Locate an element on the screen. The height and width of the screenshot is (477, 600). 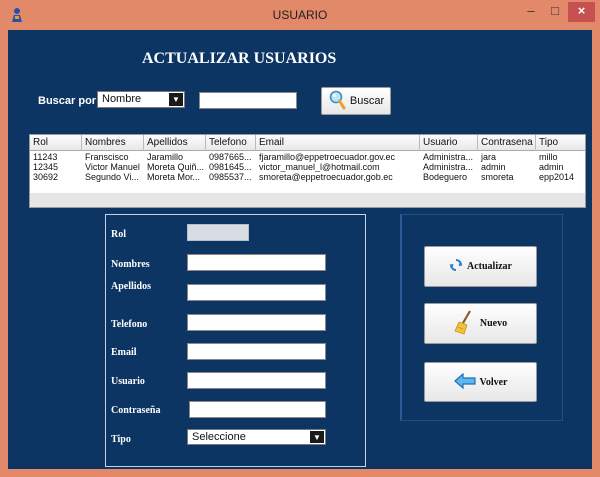
search-button-label: Buscar is located at coordinates (367, 101).